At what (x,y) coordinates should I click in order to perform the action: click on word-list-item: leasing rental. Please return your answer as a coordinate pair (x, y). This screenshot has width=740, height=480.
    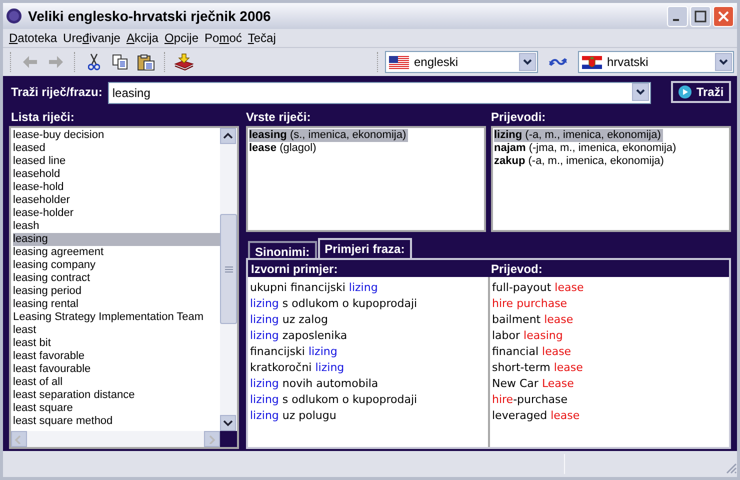
    Looking at the image, I should click on (116, 304).